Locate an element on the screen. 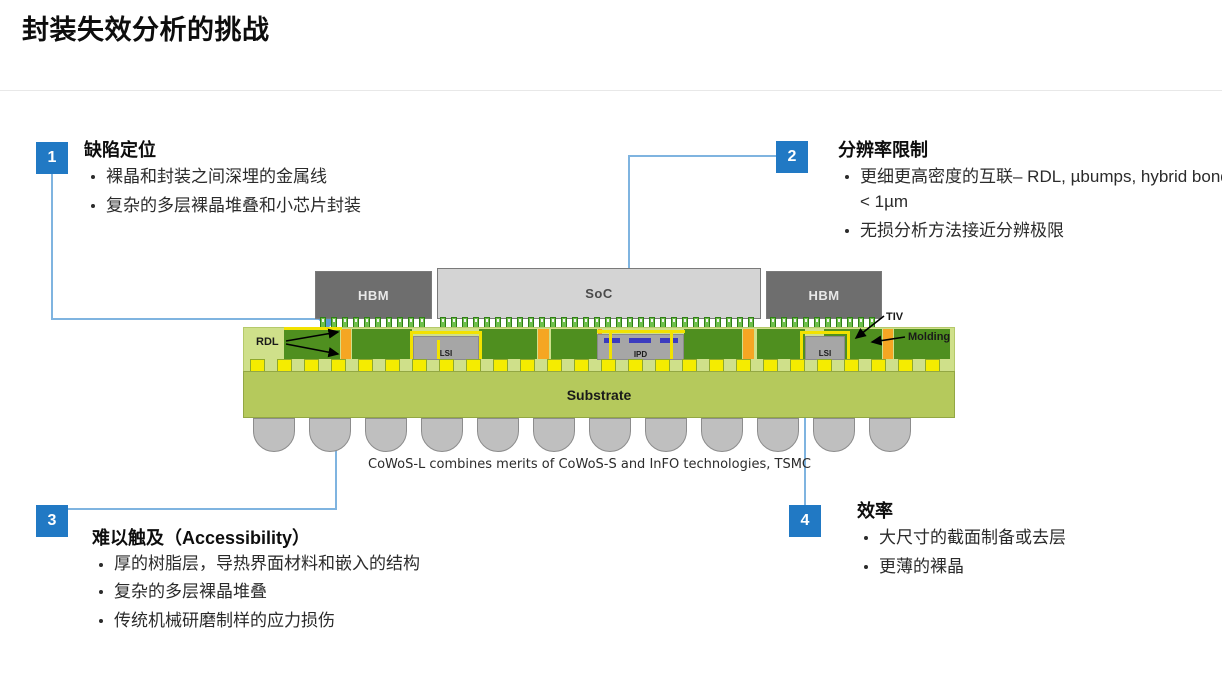  bridge-ipd-label: IPD is located at coordinates (640, 354).